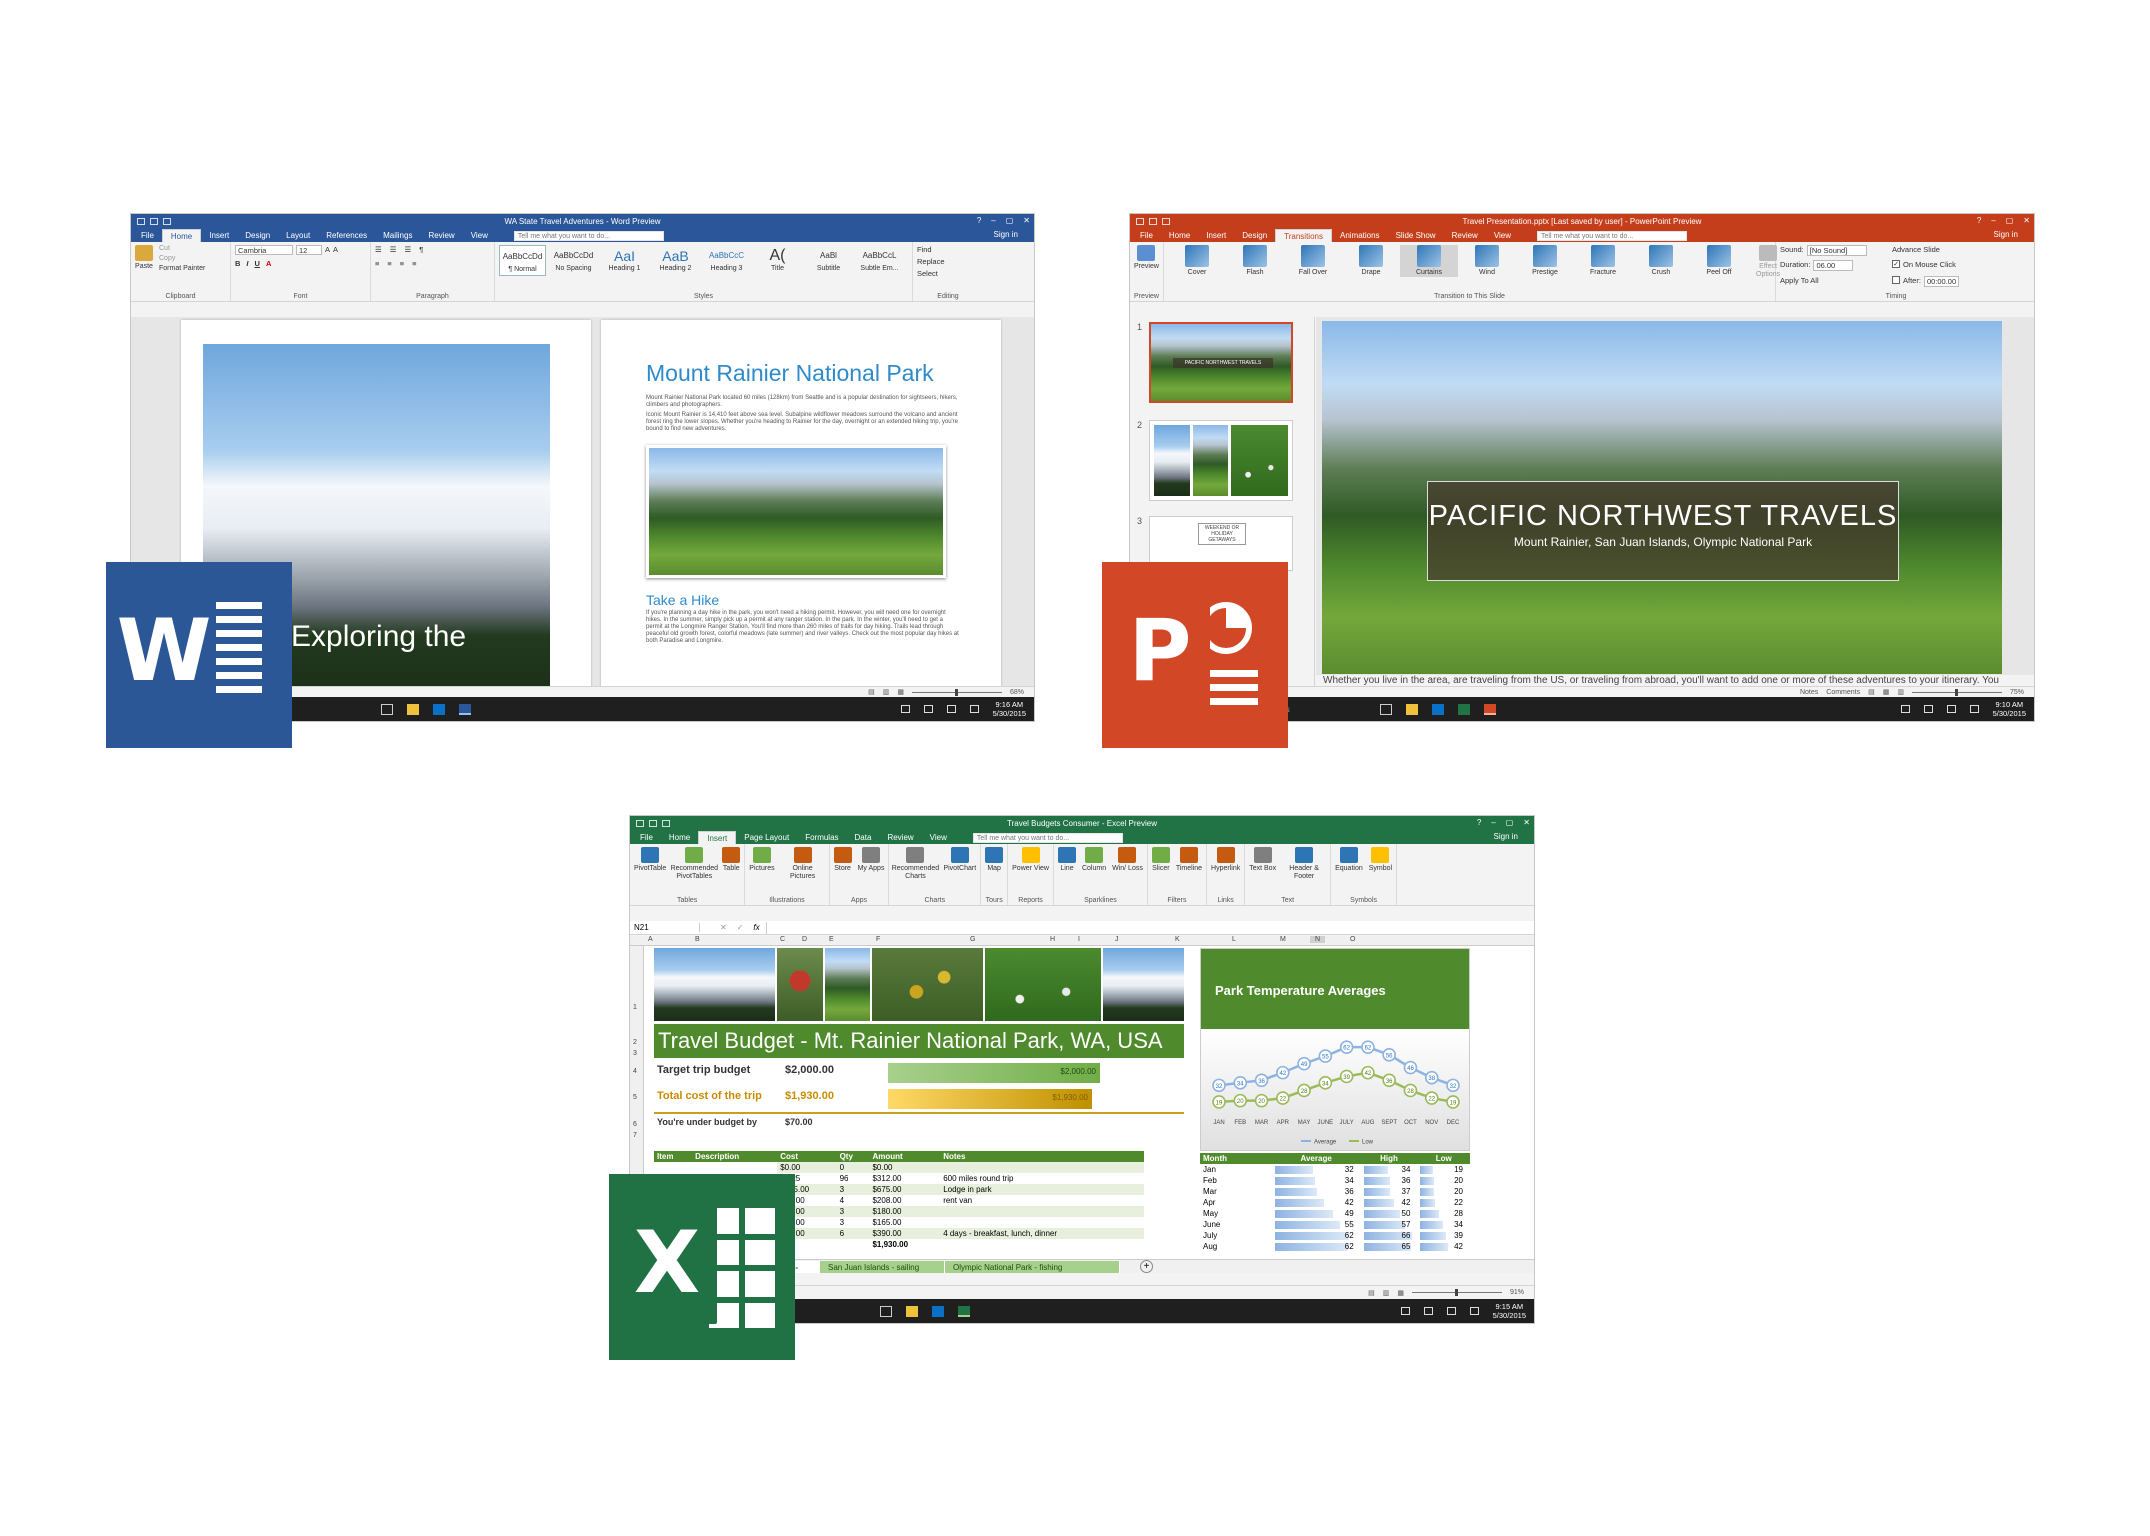 The image size is (2150, 1536). Describe the element at coordinates (831, 939) in the screenshot. I see `column-header: E` at that location.